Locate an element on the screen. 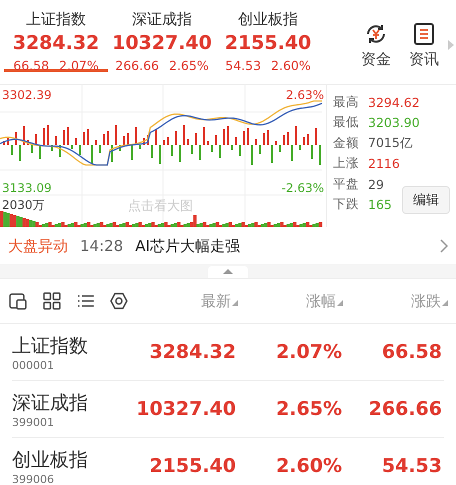 The height and width of the screenshot is (485, 456). change-amount: 66.58 is located at coordinates (411, 352).